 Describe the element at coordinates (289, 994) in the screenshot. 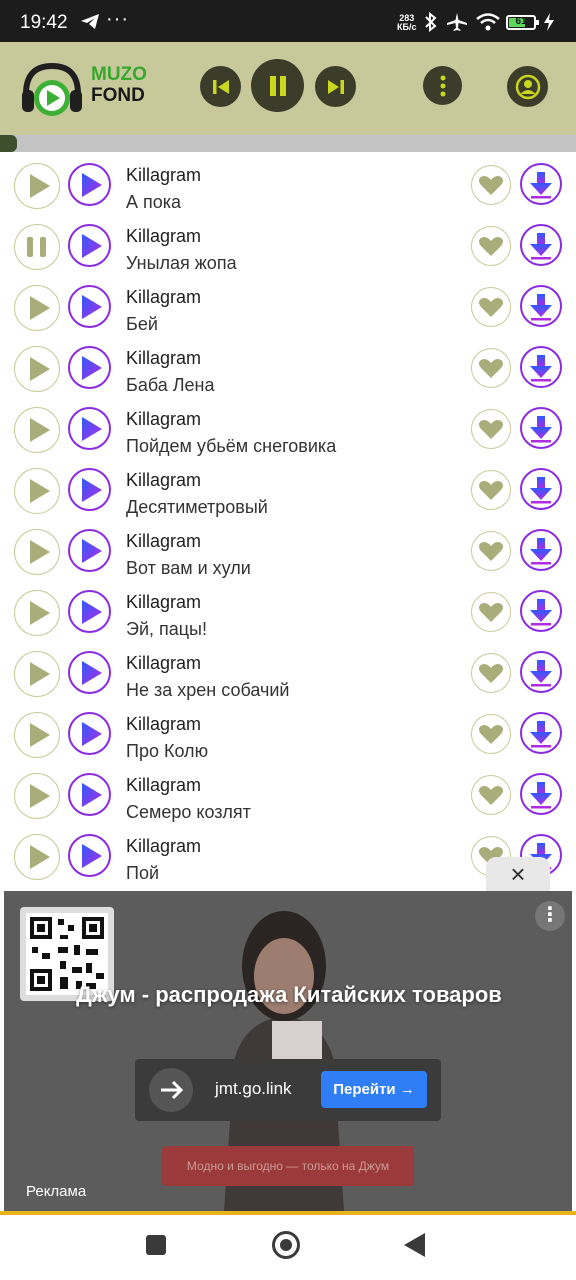

I see `ad-headline: Джум - распродажа Китайских товаров` at that location.